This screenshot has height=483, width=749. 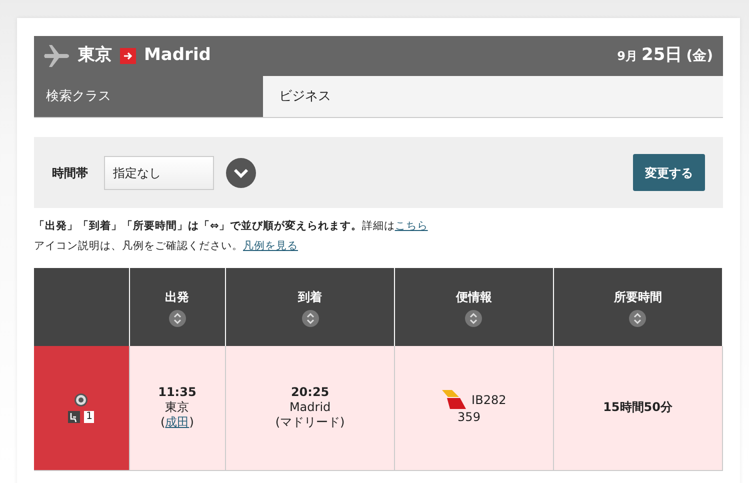 What do you see at coordinates (159, 173) in the screenshot?
I see `time-select: 指定なし` at bounding box center [159, 173].